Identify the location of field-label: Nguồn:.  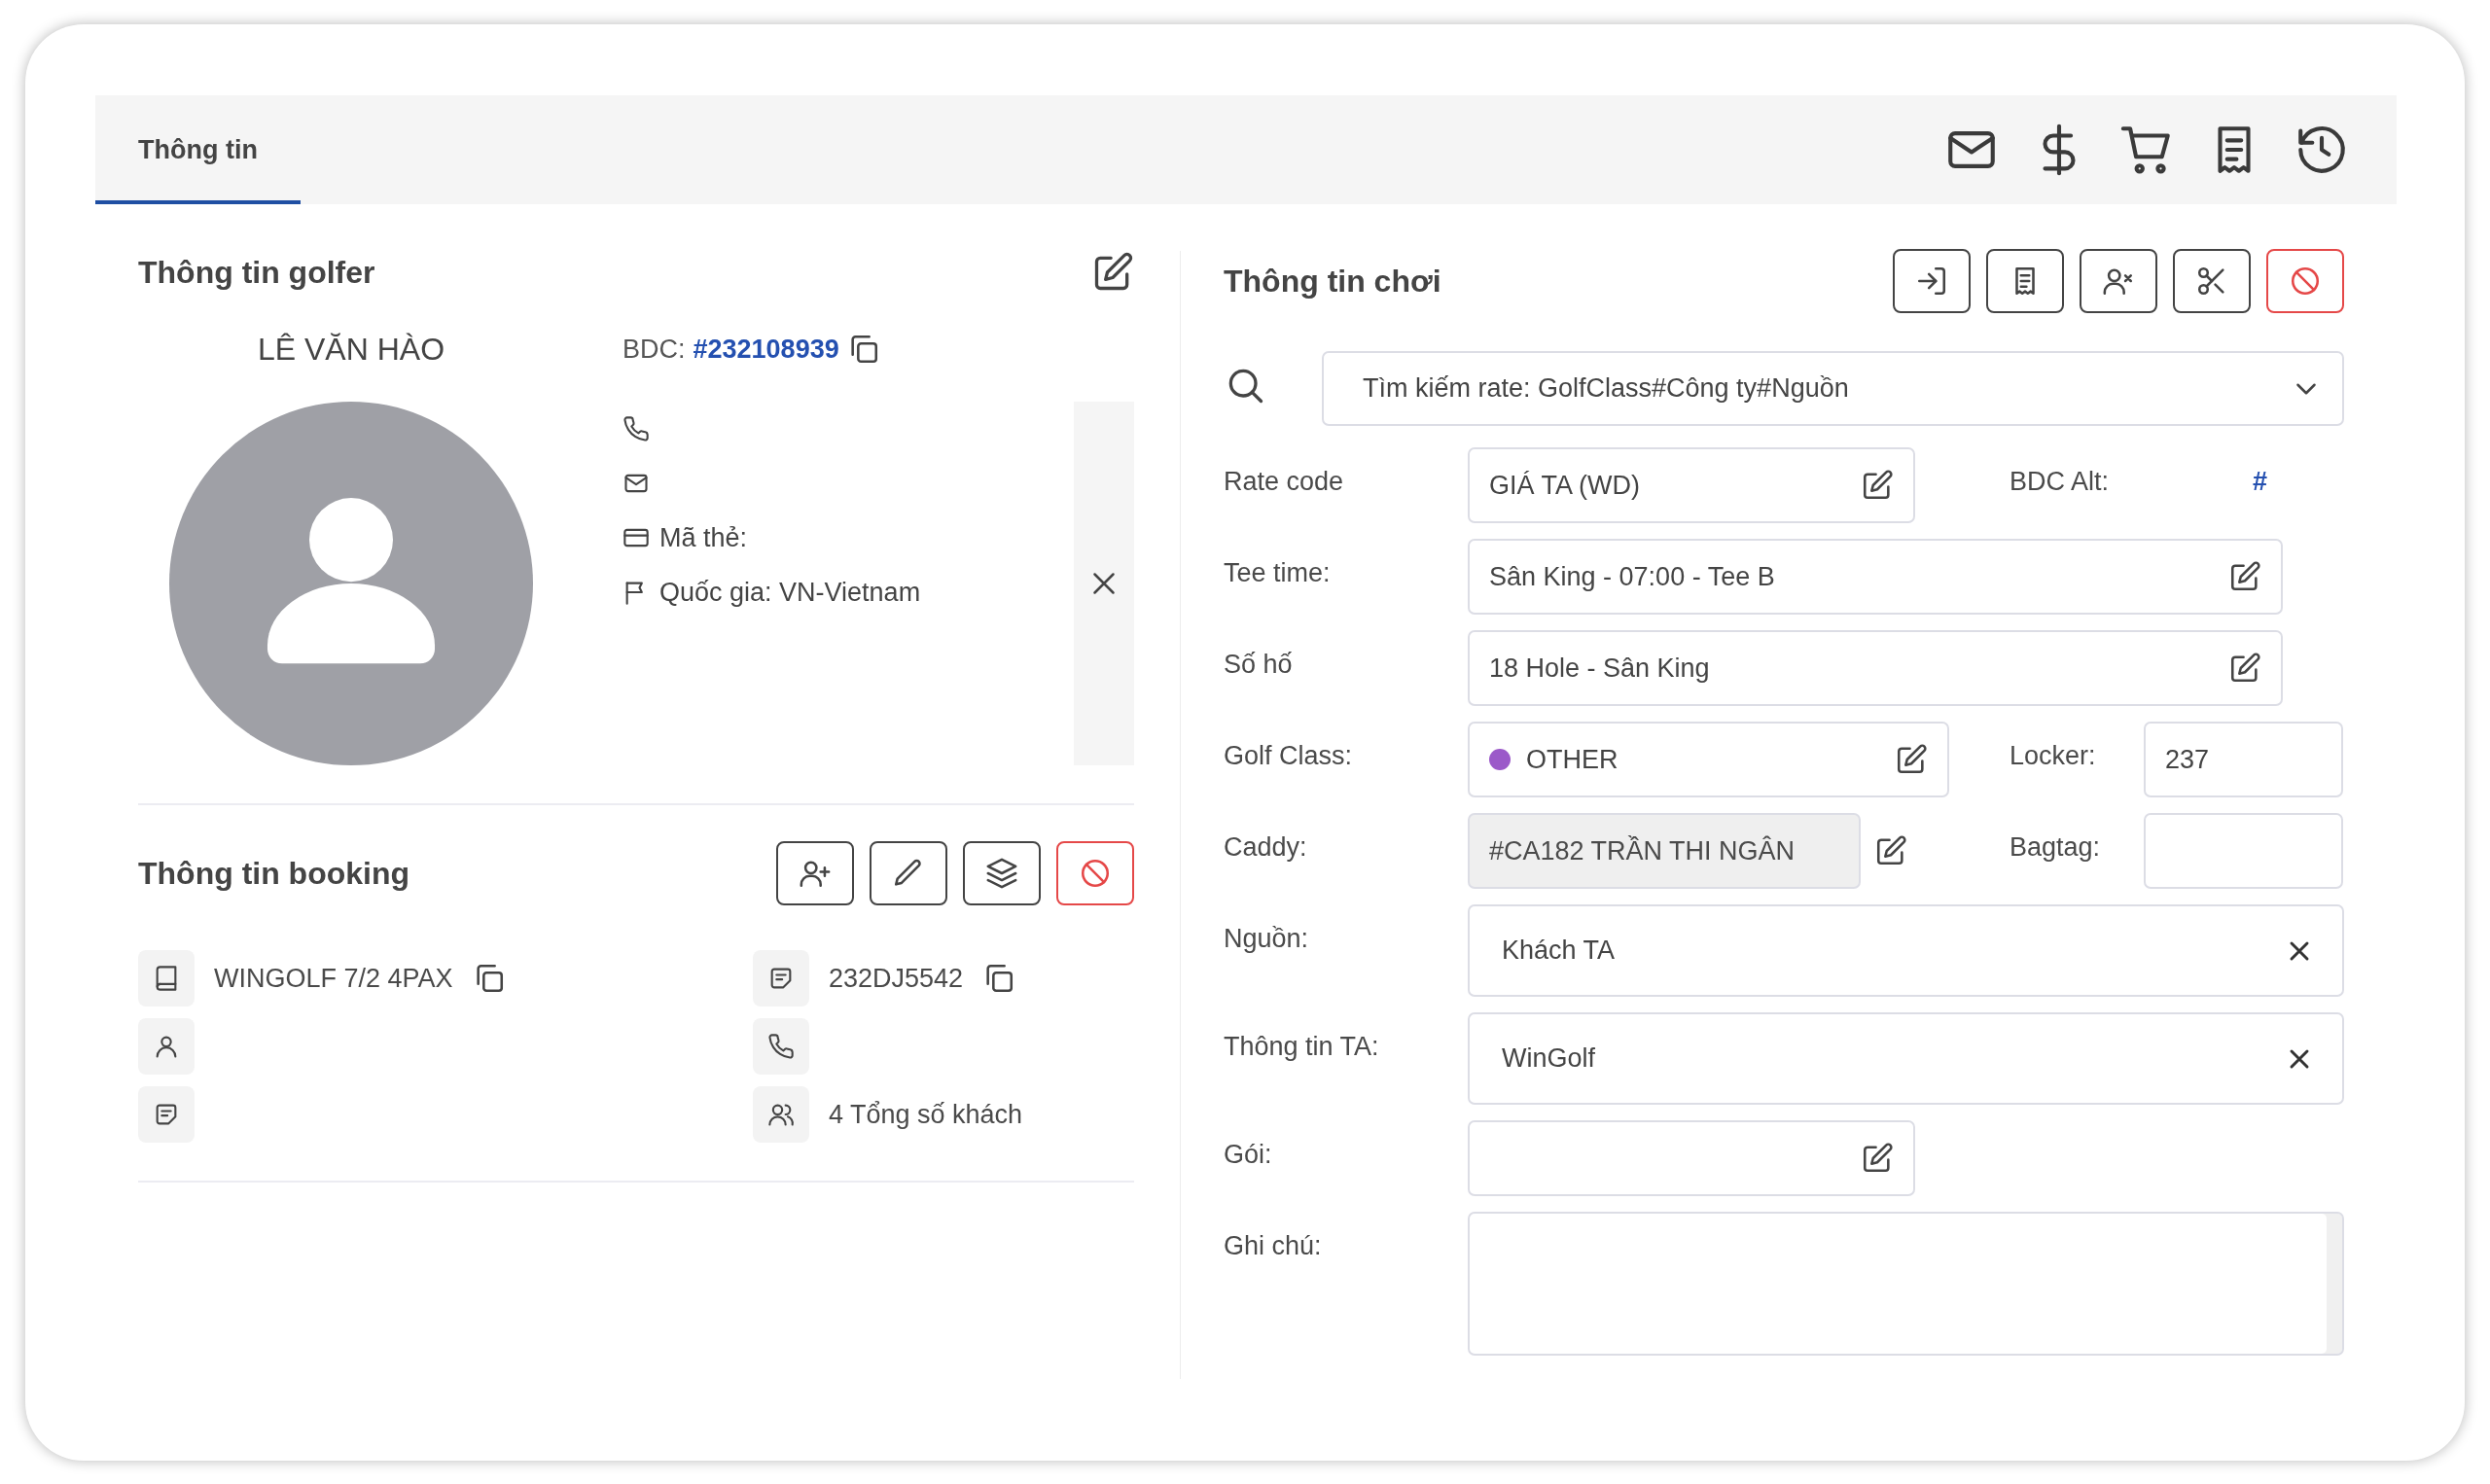
(1267, 939).